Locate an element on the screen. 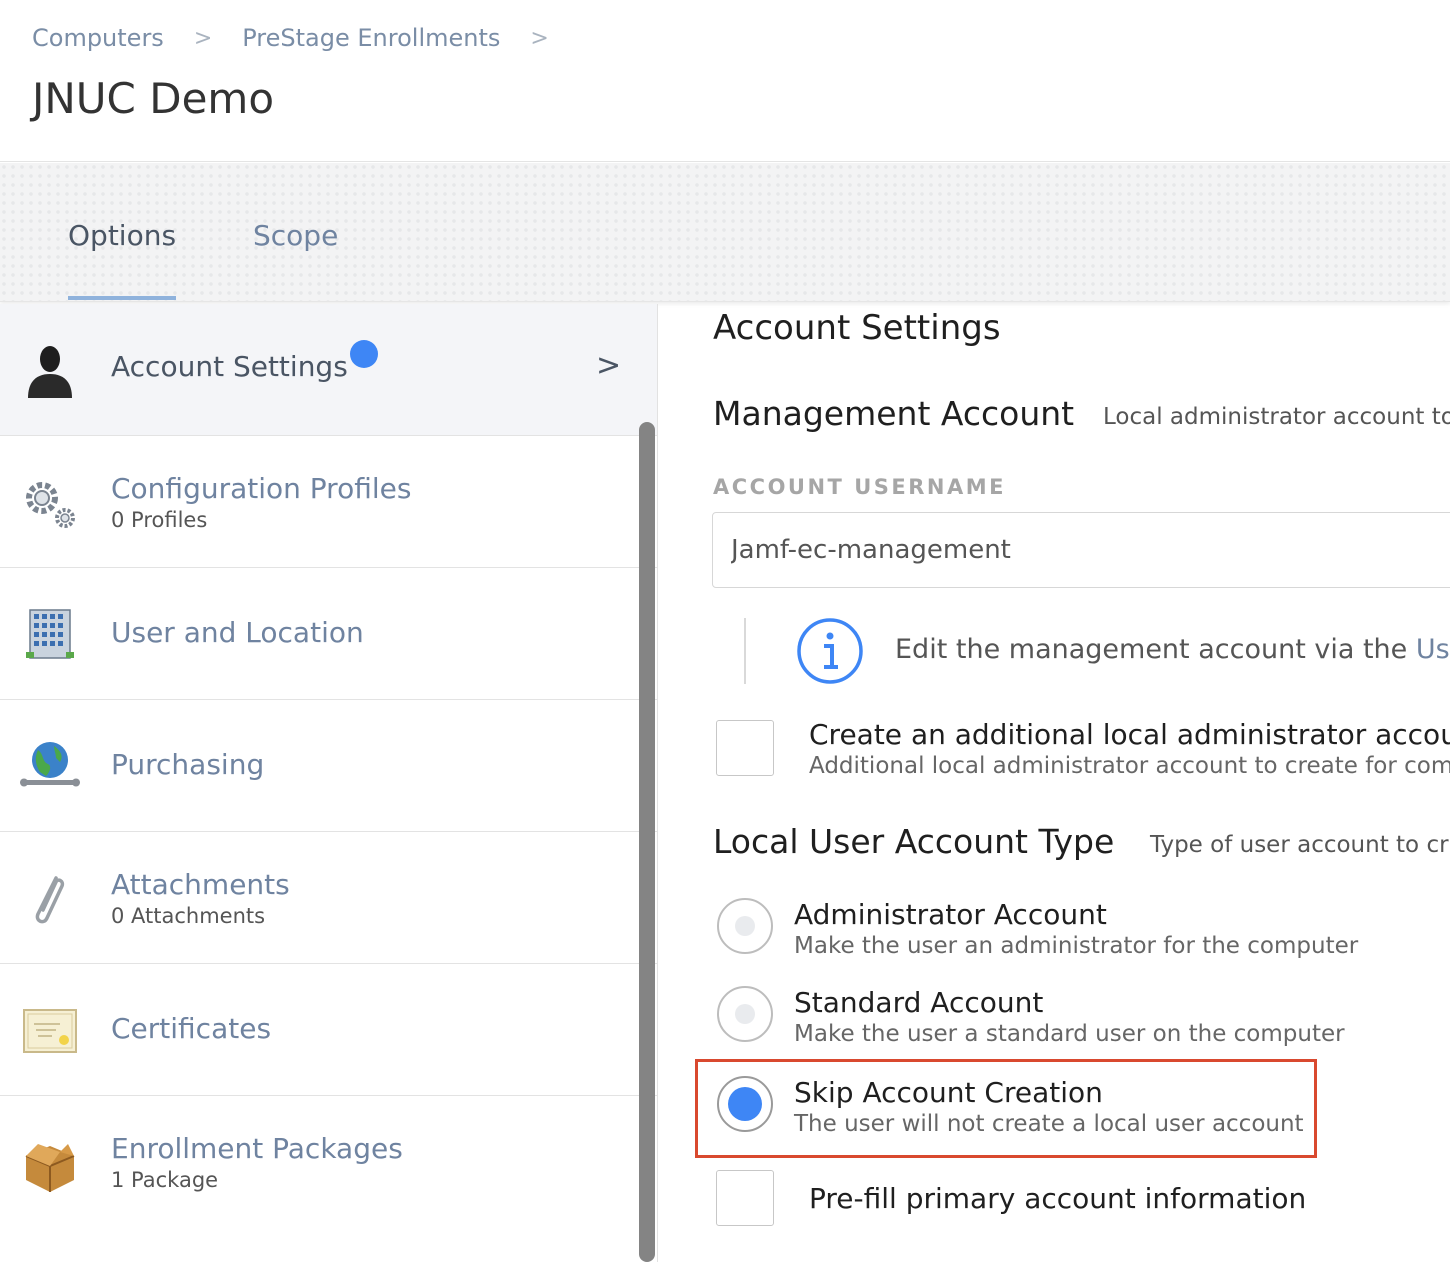 The height and width of the screenshot is (1262, 1450). user-silhouette-icon is located at coordinates (50, 372).